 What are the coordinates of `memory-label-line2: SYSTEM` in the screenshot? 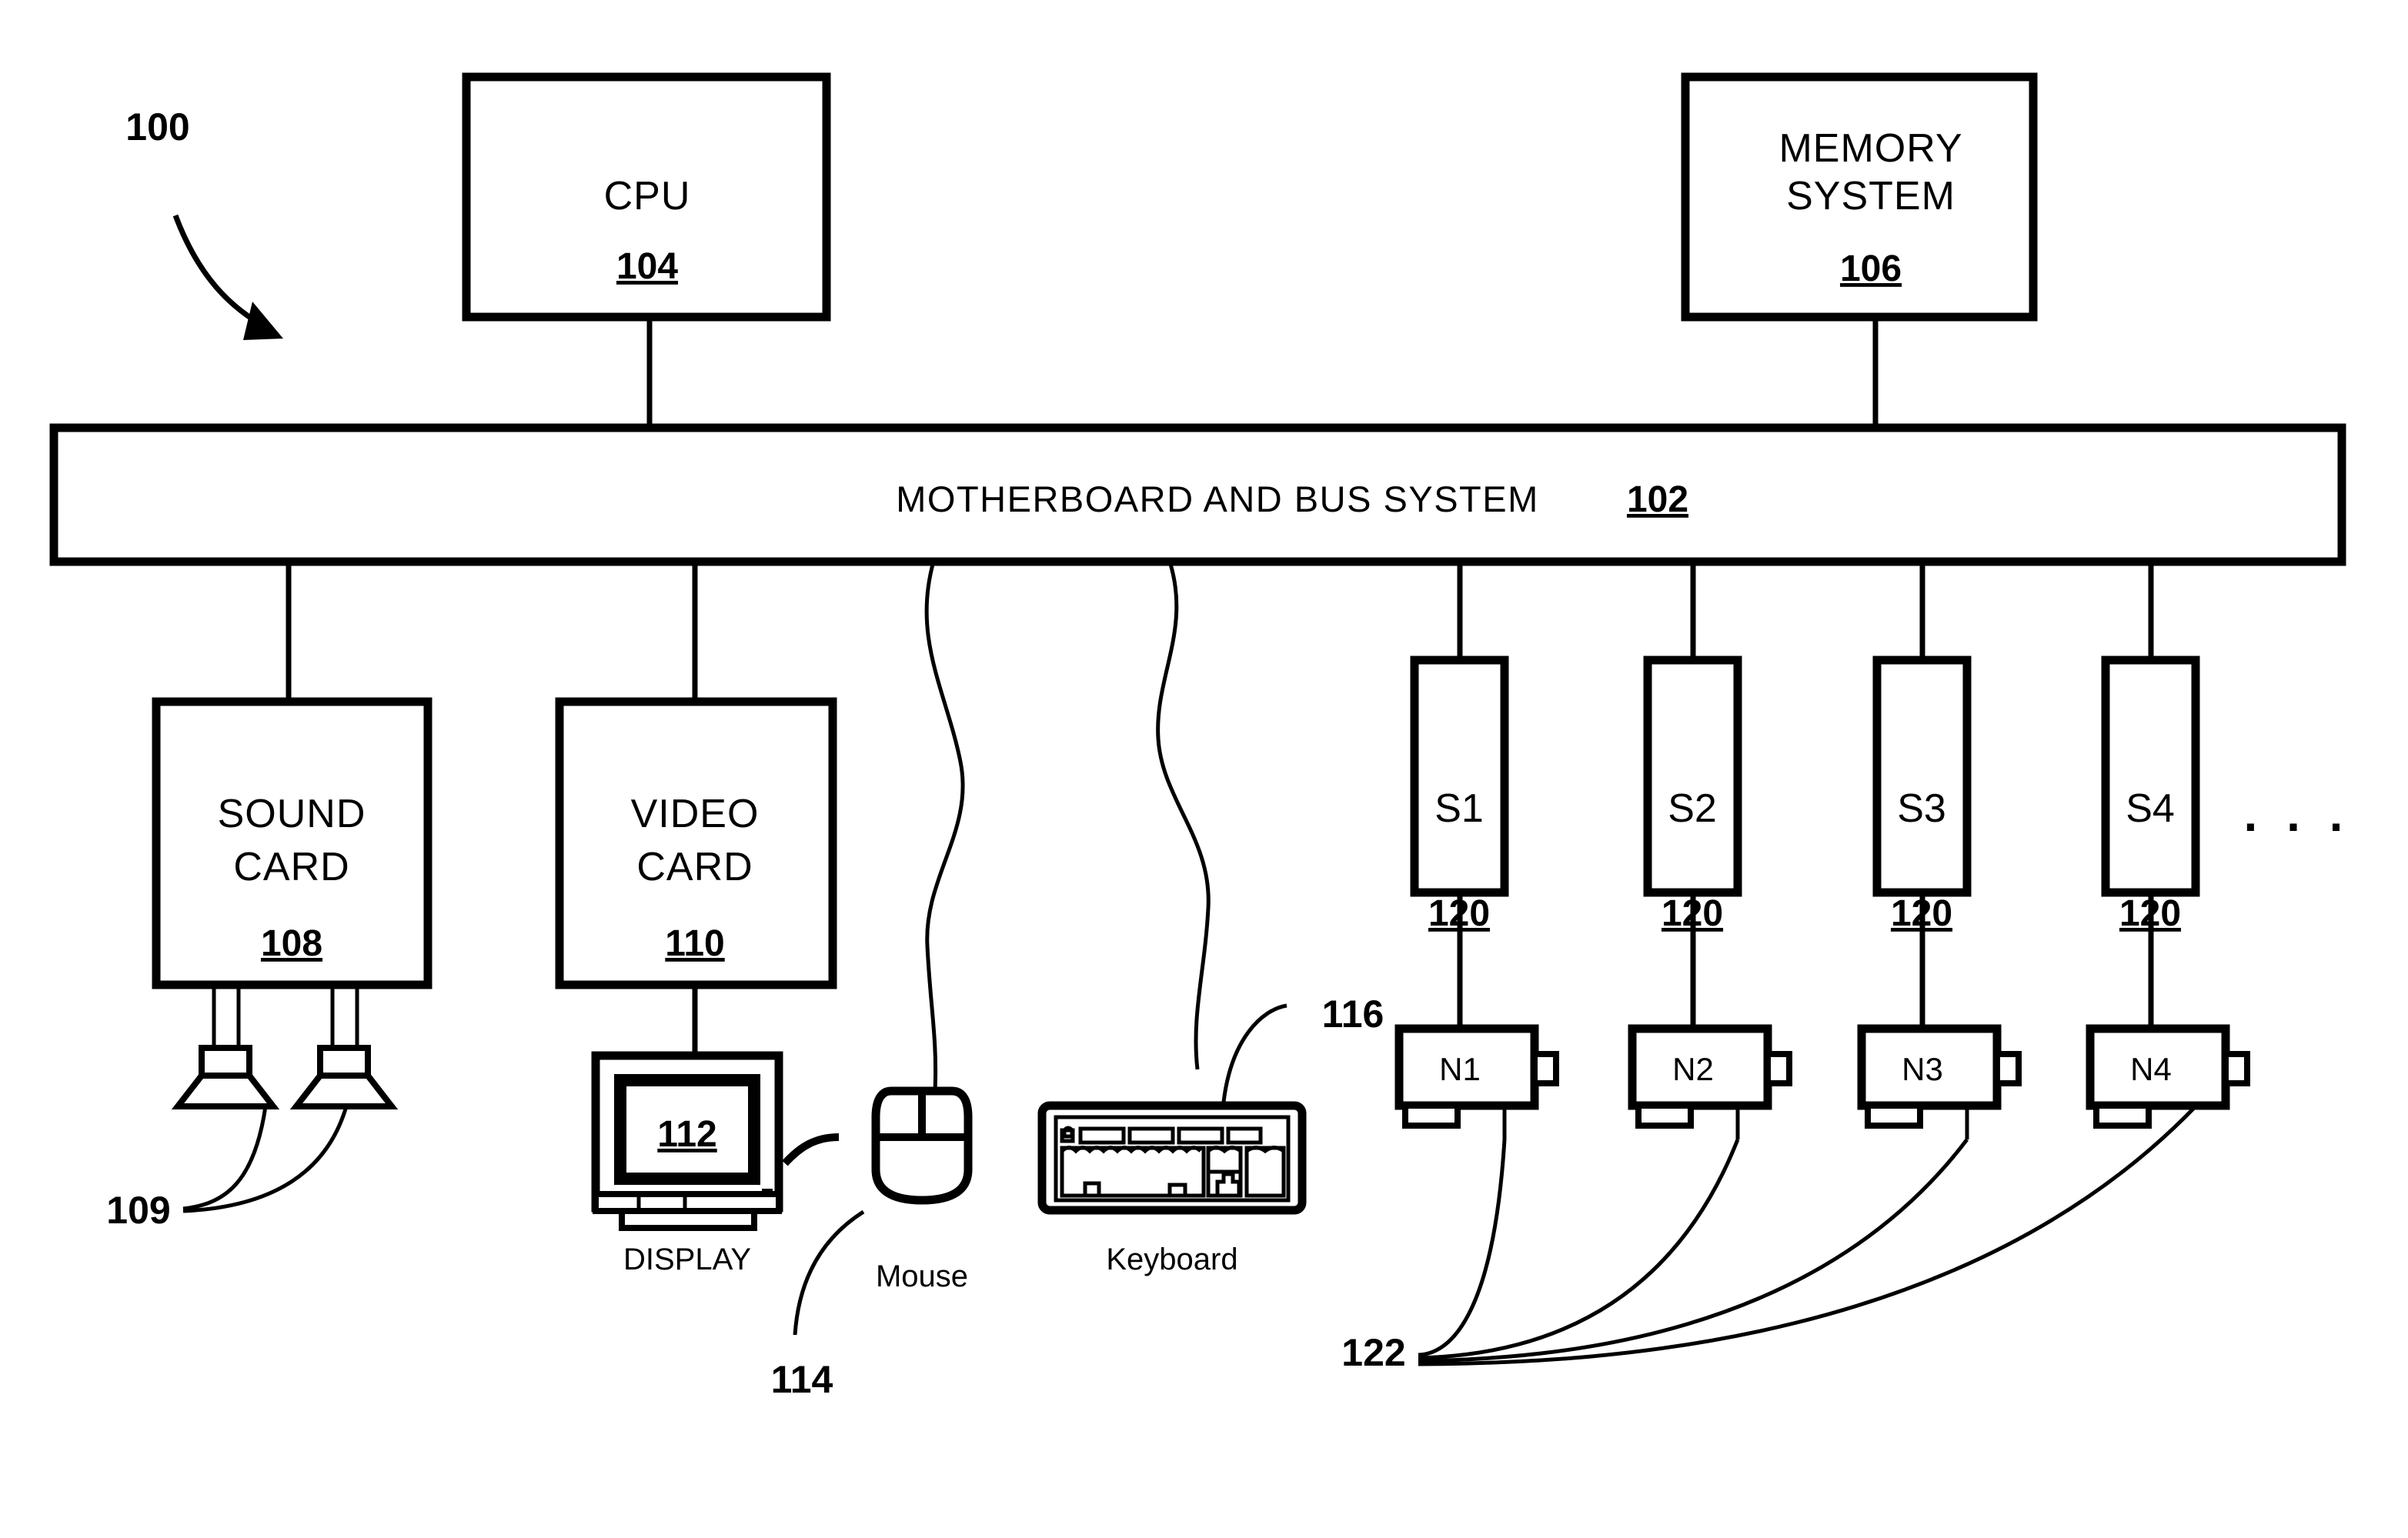 It's located at (1870, 197).